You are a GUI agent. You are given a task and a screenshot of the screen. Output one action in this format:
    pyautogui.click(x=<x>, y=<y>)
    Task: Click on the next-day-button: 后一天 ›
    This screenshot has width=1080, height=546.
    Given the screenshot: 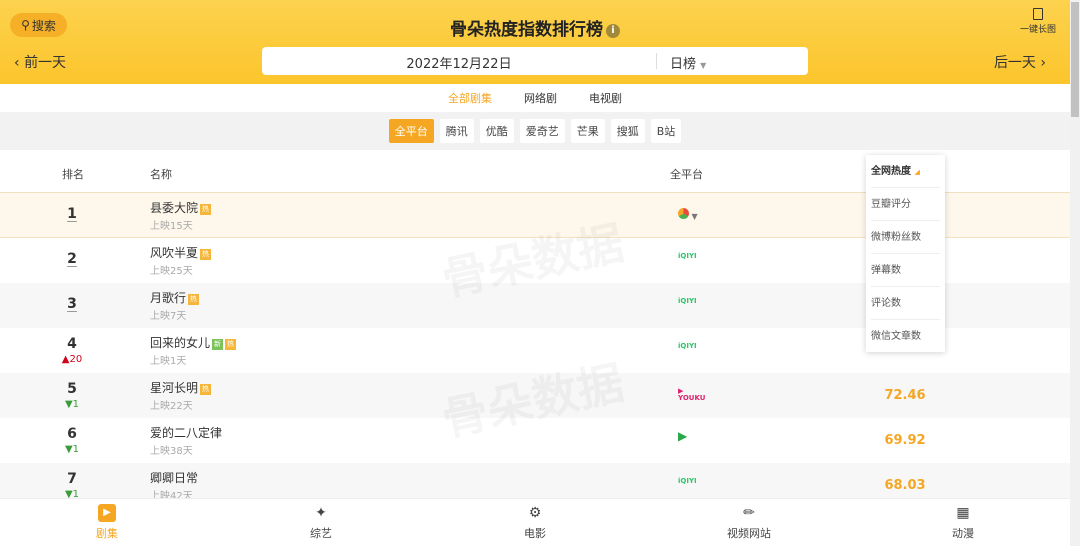 What is the action you would take?
    pyautogui.click(x=1020, y=62)
    